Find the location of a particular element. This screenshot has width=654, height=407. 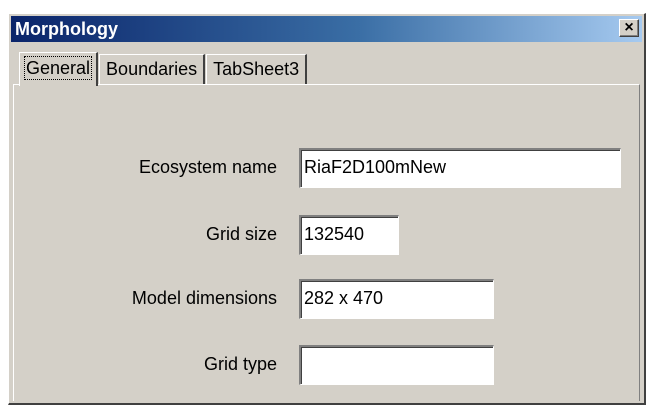

tab-boundaries-label: Boundaries is located at coordinates (152, 69).